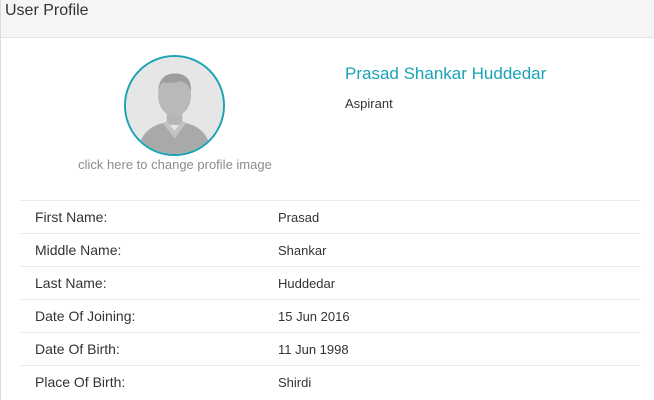 The width and height of the screenshot is (654, 400). Describe the element at coordinates (314, 316) in the screenshot. I see `detail-value: 15 Jun 2016` at that location.